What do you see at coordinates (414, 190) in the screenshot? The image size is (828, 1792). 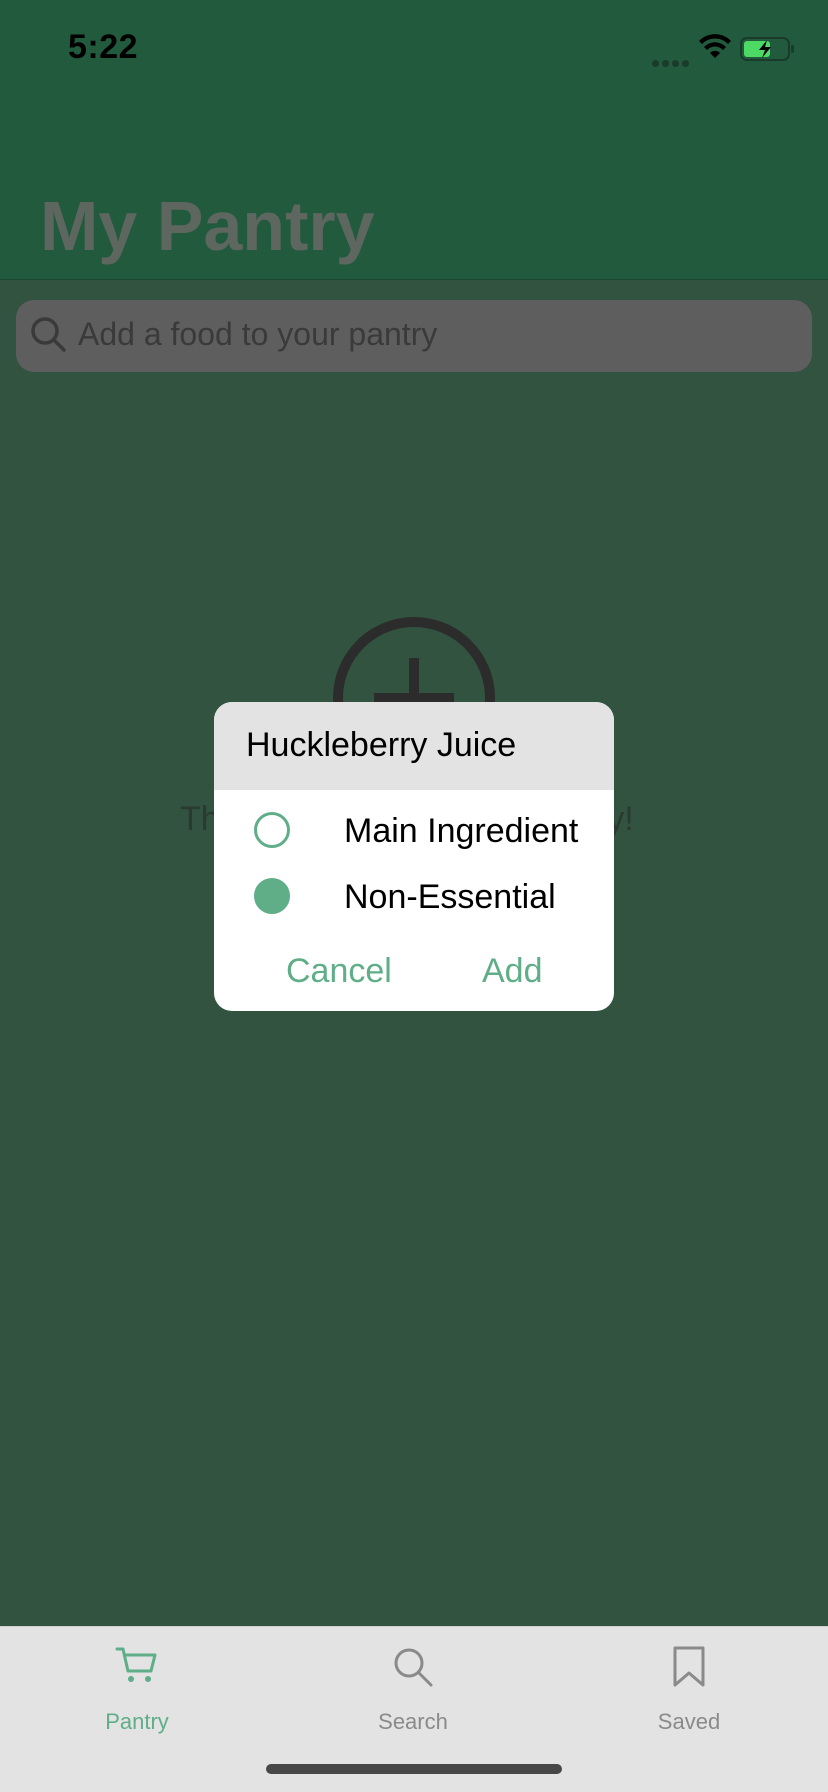 I see `navigation-header: My Pantry` at bounding box center [414, 190].